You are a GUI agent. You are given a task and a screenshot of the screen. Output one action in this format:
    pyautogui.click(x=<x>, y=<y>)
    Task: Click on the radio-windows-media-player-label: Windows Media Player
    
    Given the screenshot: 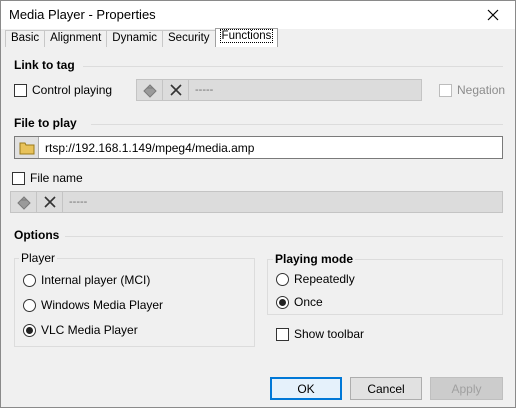 What is the action you would take?
    pyautogui.click(x=102, y=305)
    